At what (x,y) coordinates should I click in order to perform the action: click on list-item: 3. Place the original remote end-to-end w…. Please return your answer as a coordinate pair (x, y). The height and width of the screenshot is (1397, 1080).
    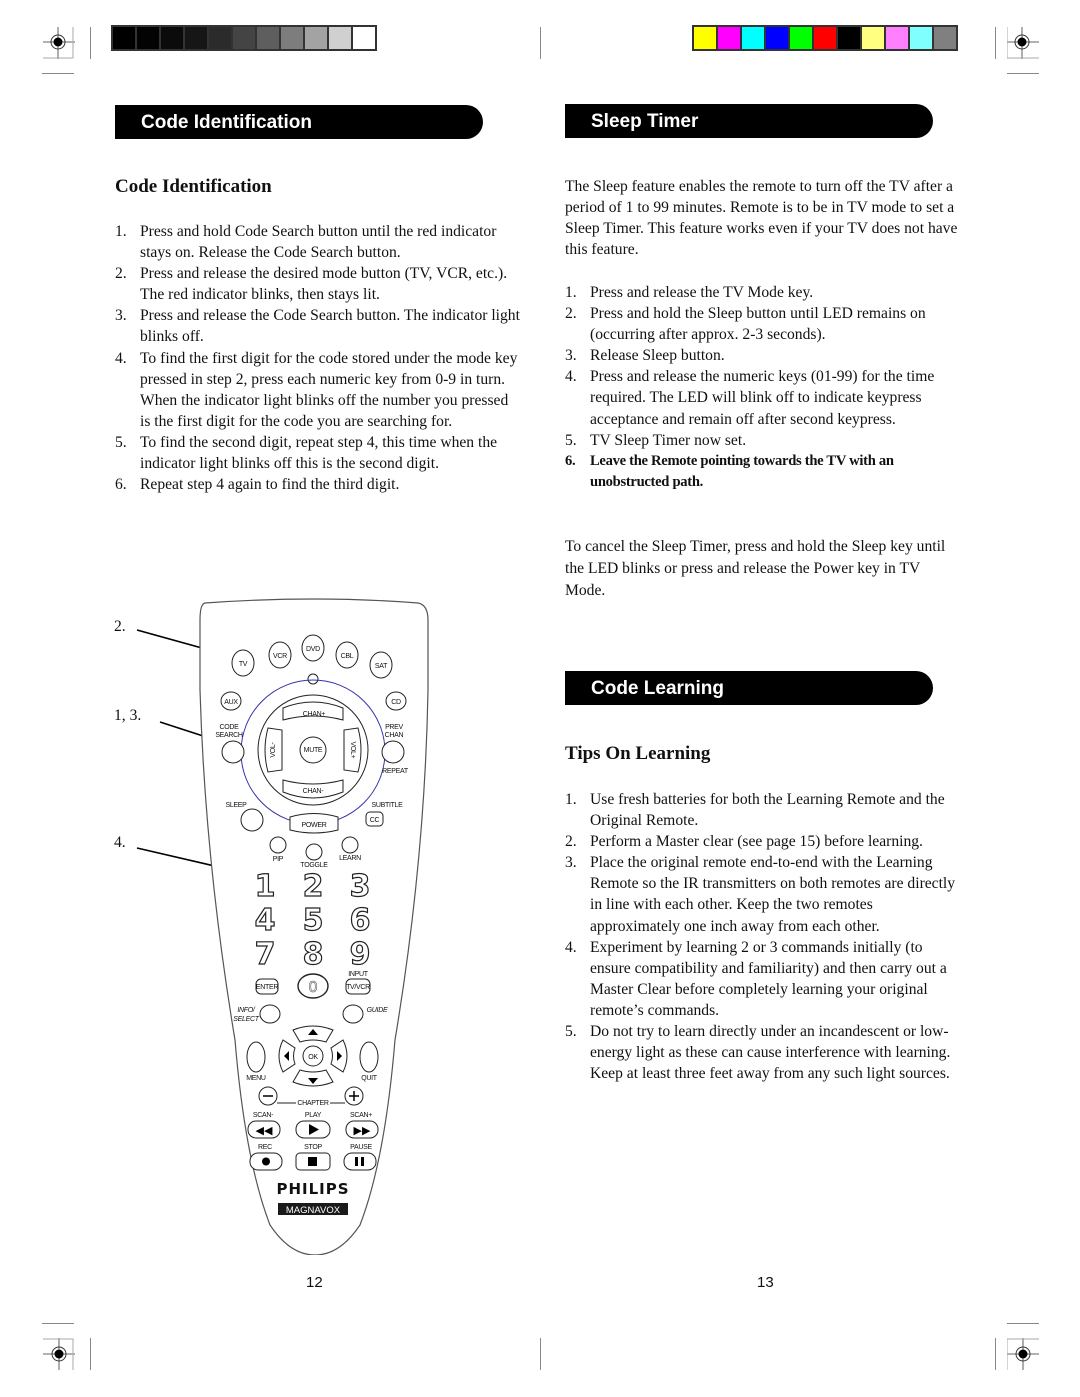
    Looking at the image, I should click on (765, 894).